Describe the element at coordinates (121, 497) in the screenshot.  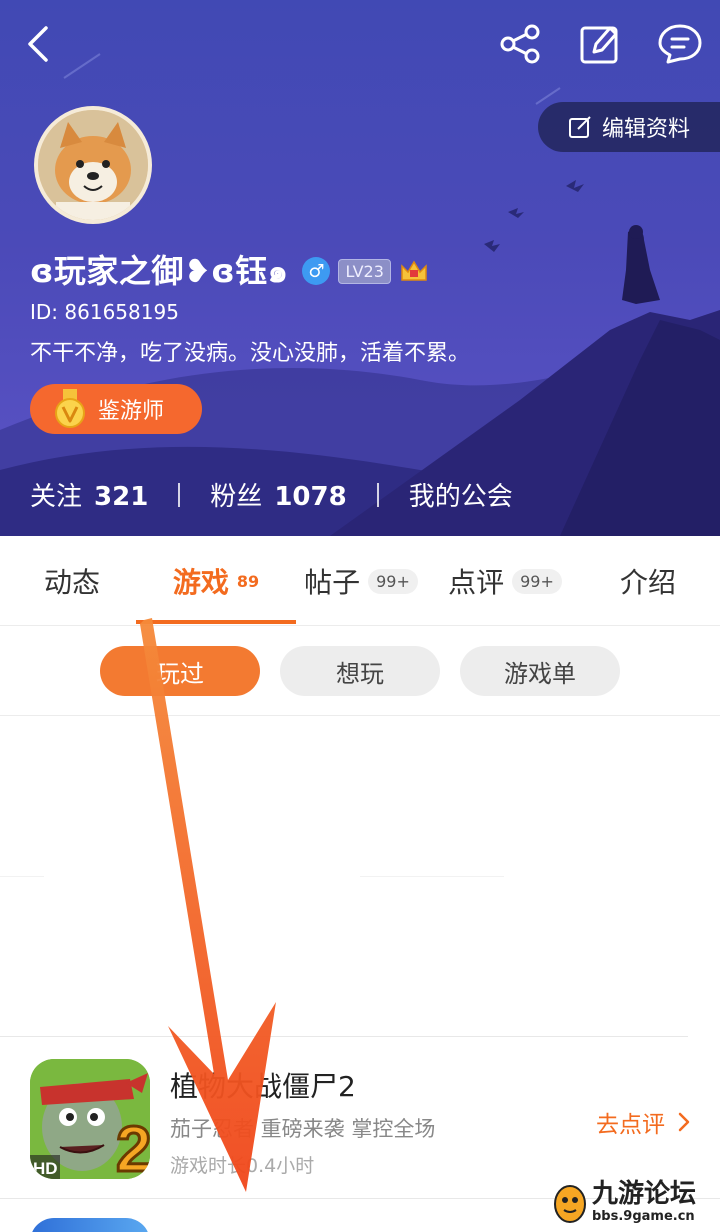
I see `following-count: 321` at that location.